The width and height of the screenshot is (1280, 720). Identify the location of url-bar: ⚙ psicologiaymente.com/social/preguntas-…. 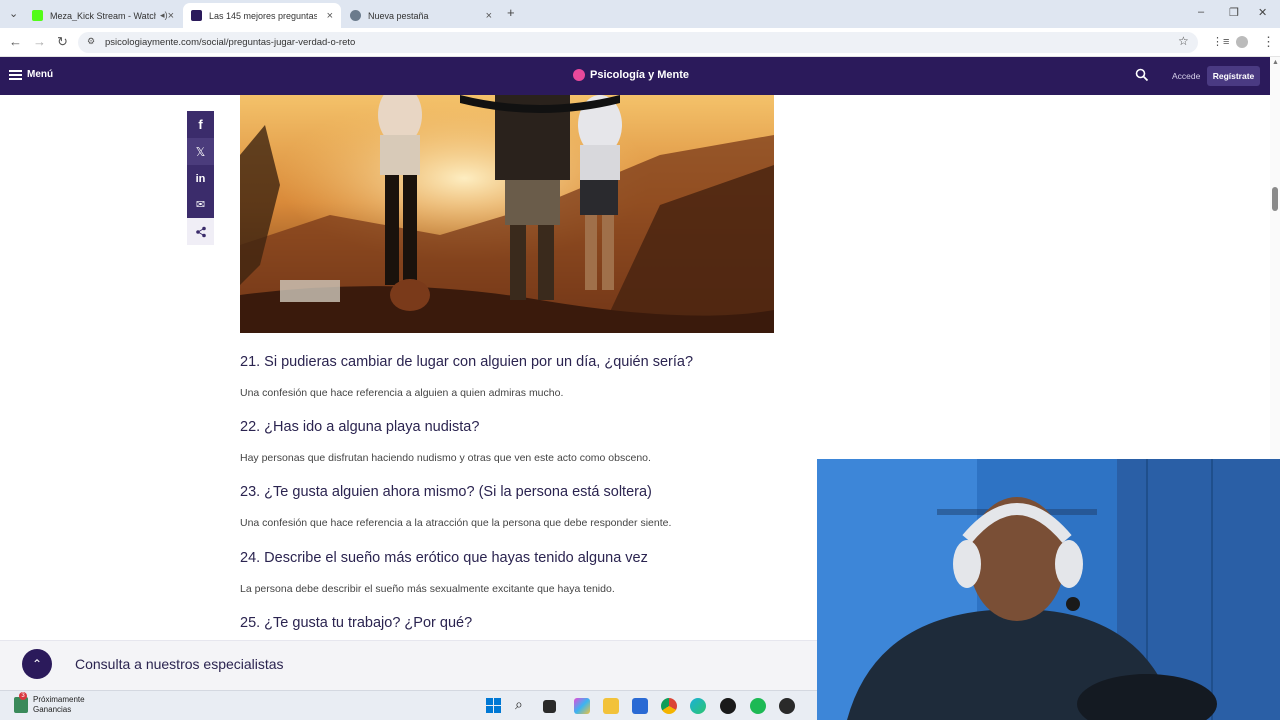
(638, 42).